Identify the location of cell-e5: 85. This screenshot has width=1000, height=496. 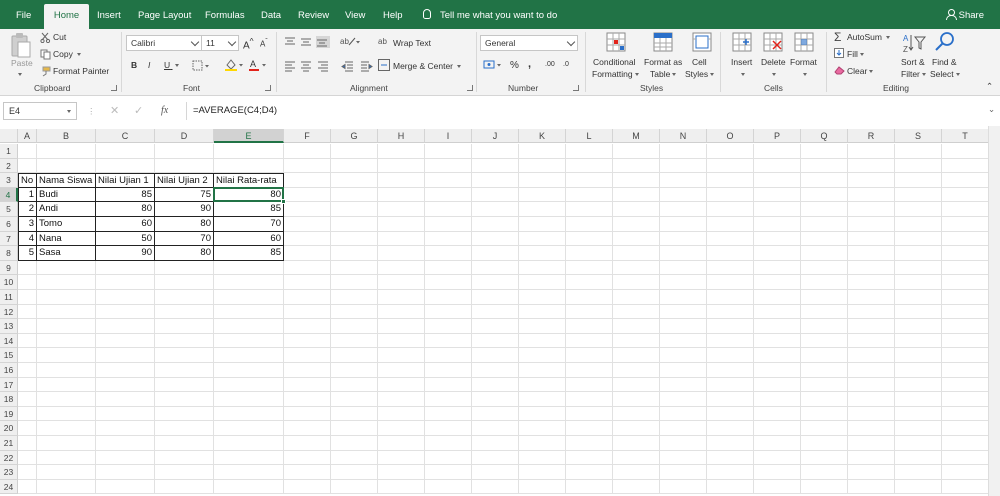
(249, 209).